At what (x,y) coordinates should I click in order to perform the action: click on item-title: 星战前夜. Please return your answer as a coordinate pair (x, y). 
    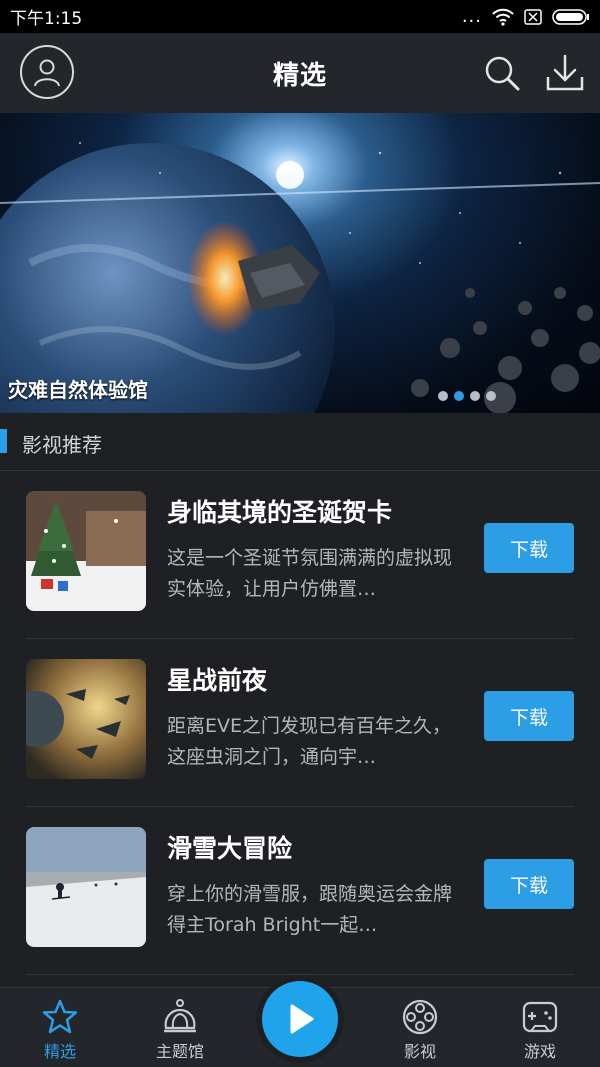
    Looking at the image, I should click on (217, 680).